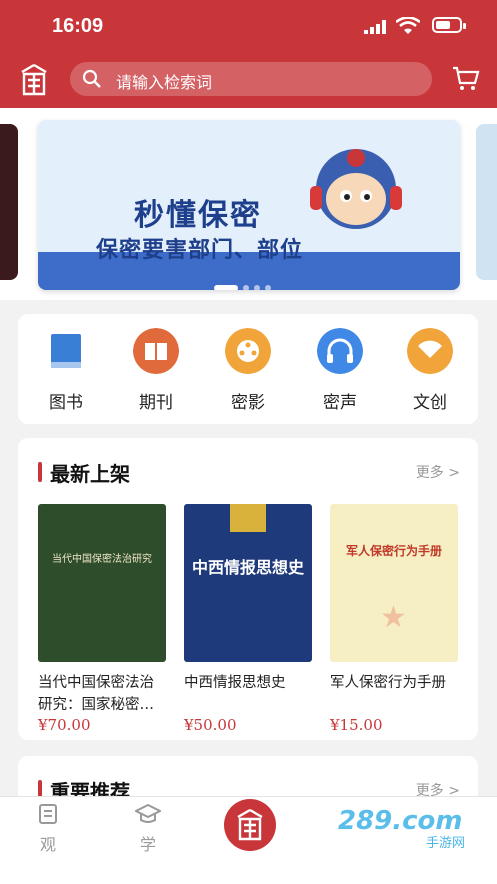  What do you see at coordinates (90, 474) in the screenshot?
I see `section-title: 最新上架` at bounding box center [90, 474].